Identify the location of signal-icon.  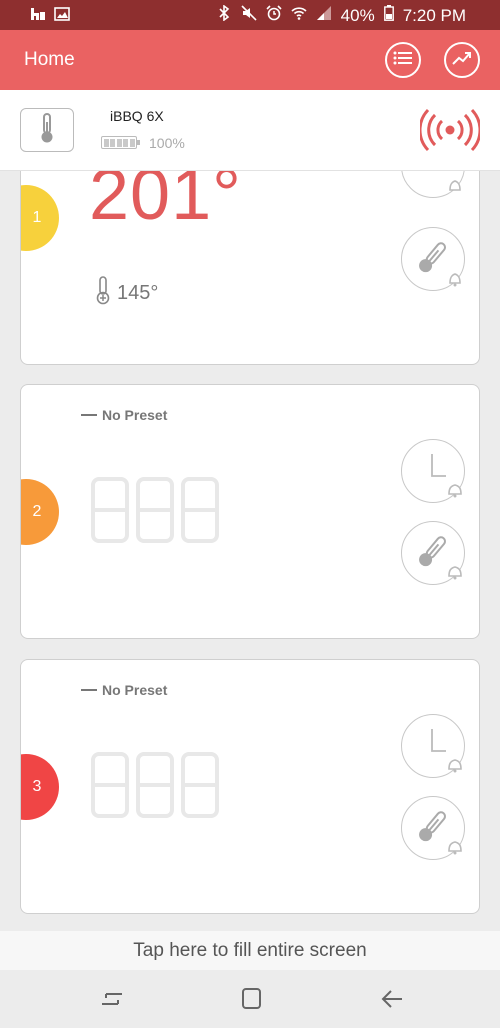
(324, 15).